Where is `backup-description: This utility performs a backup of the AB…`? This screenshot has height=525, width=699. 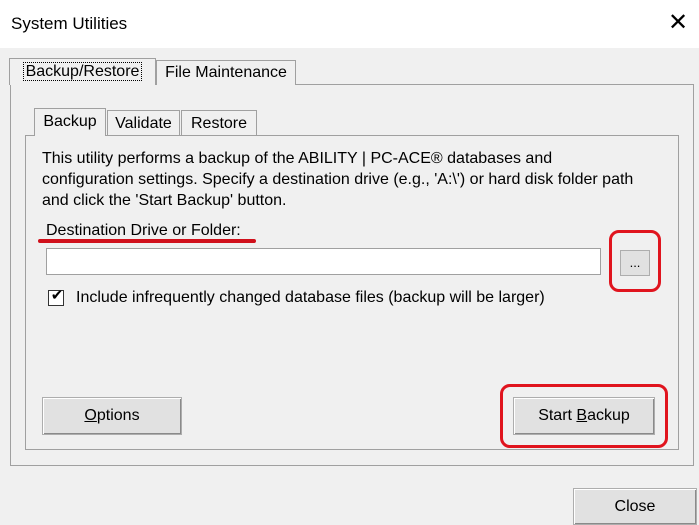 backup-description: This utility performs a backup of the AB… is located at coordinates (338, 179).